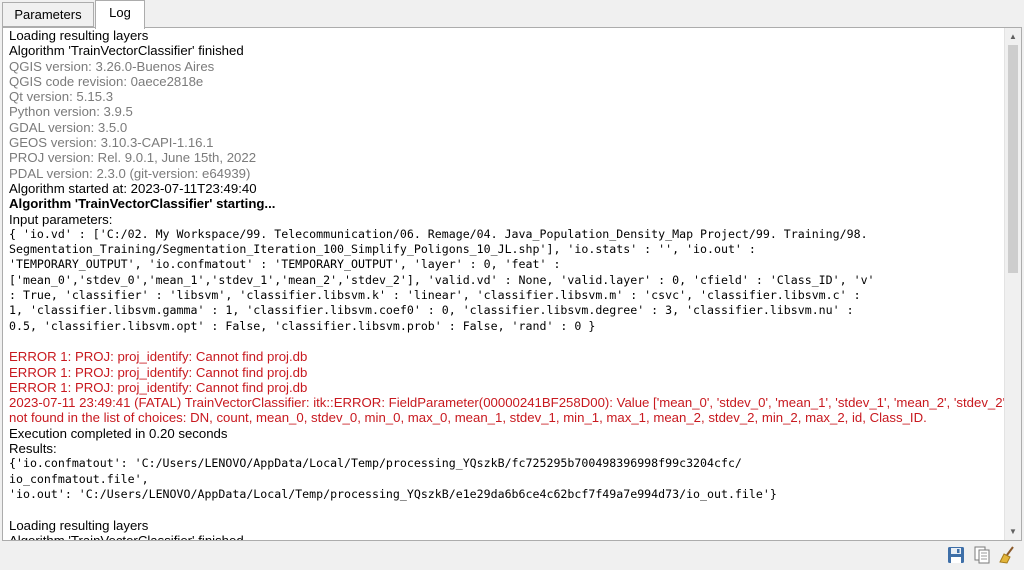 This screenshot has height=570, width=1024. I want to click on log-line: Execution completed in 0.20 seconds, so click(118, 433).